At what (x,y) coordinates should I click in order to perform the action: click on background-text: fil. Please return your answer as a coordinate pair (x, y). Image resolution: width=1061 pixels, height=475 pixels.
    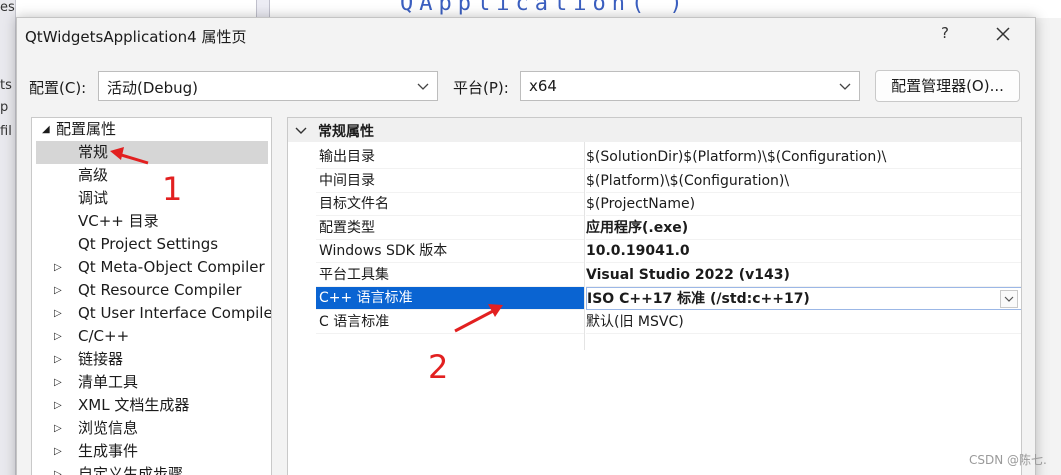
    Looking at the image, I should click on (6, 131).